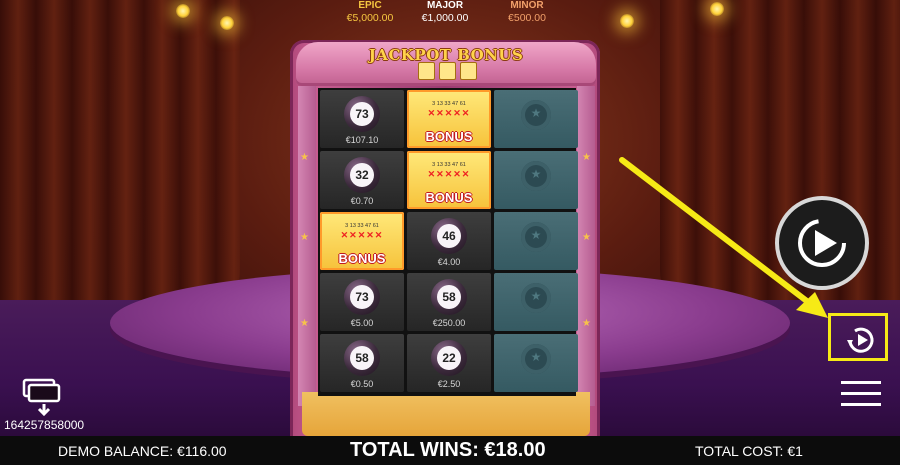  I want to click on ball-cell: 58 €0.50, so click(362, 363).